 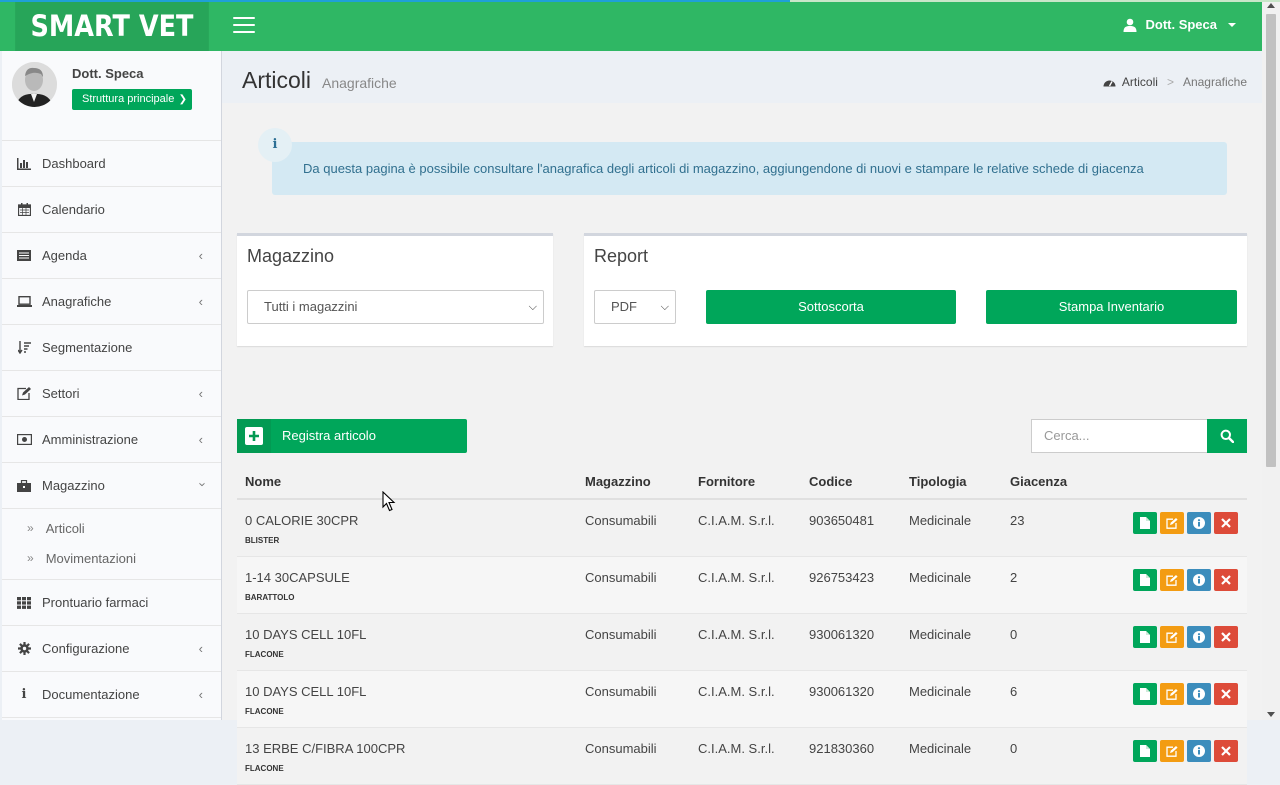 What do you see at coordinates (262, 540) in the screenshot?
I see `cell-confezione: BLISTER` at bounding box center [262, 540].